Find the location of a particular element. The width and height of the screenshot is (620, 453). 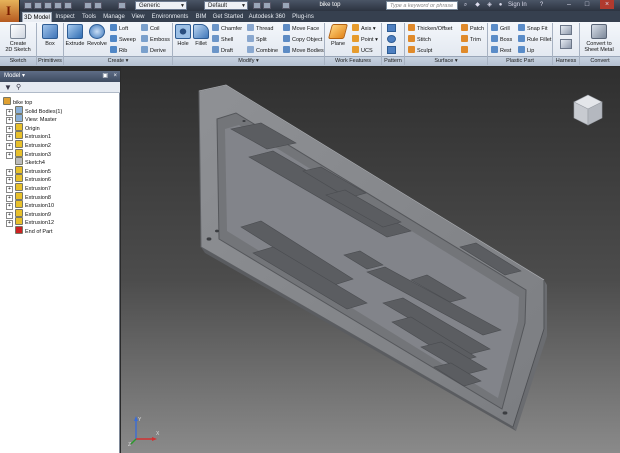

circular-pattern-icon is located at coordinates (391, 39).